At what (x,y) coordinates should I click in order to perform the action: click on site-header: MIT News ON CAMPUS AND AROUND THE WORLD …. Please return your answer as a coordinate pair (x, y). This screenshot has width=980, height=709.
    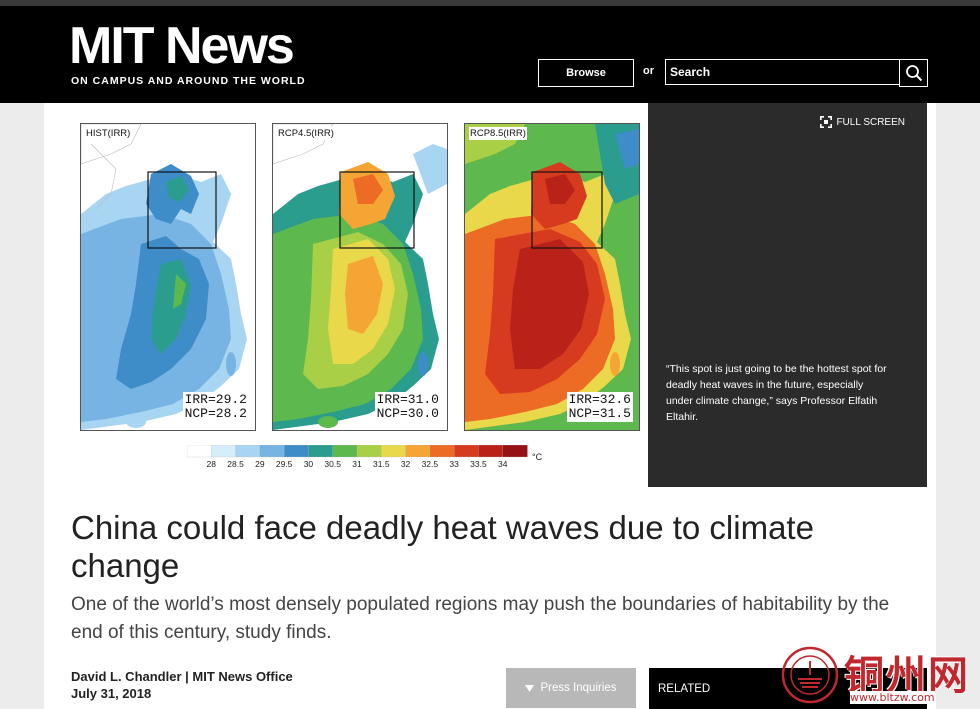
    Looking at the image, I should click on (490, 54).